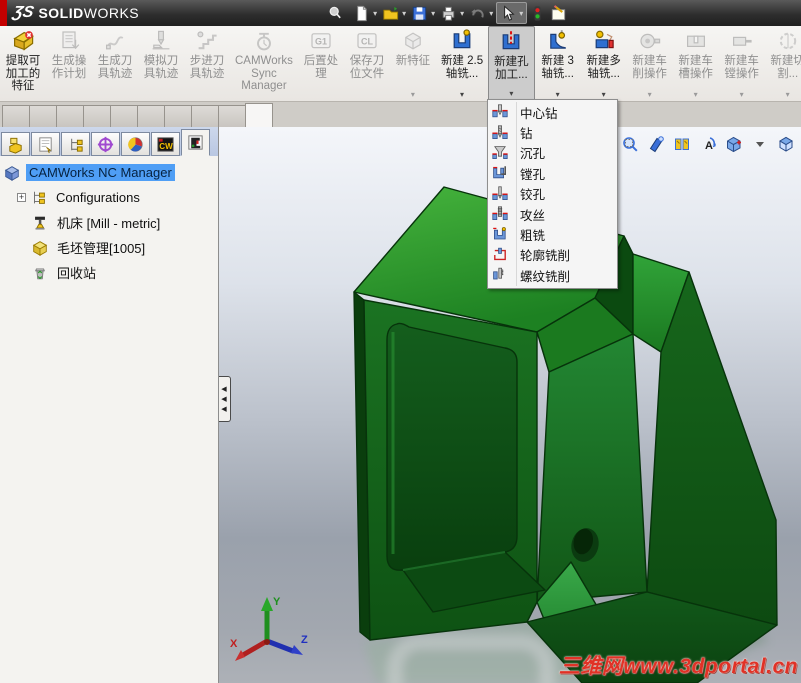 This screenshot has height=683, width=801. I want to click on tab-features, so click(16, 116).